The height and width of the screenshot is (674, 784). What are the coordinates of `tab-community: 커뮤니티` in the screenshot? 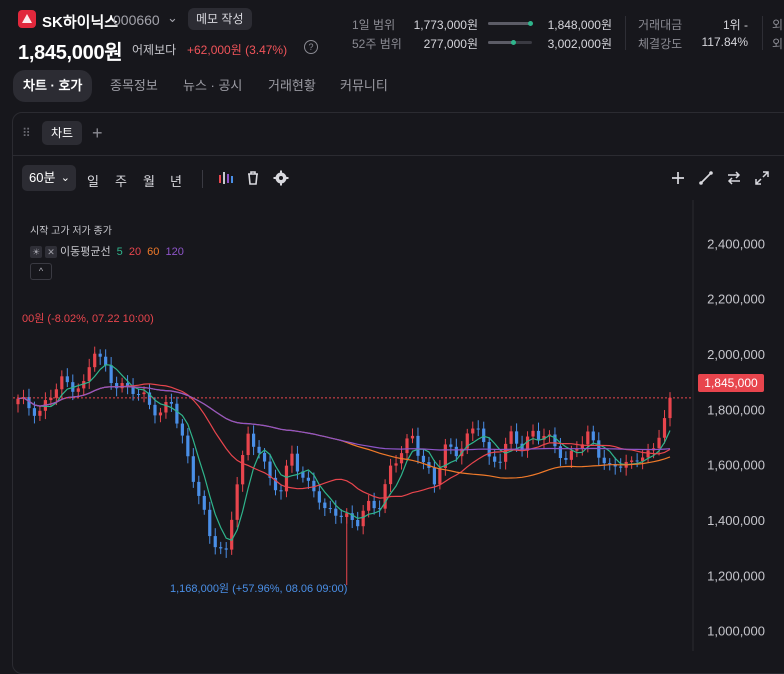 It's located at (364, 86).